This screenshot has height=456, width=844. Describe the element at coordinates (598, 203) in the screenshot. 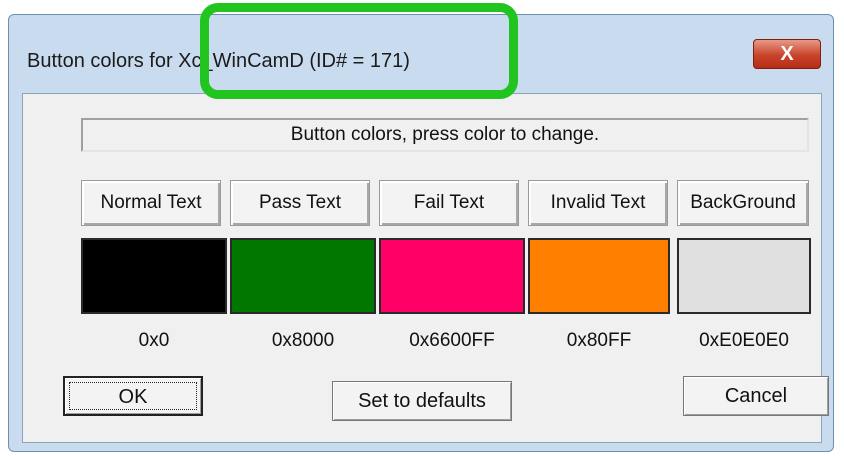

I see `invalid-text-button: Invalid Text` at that location.